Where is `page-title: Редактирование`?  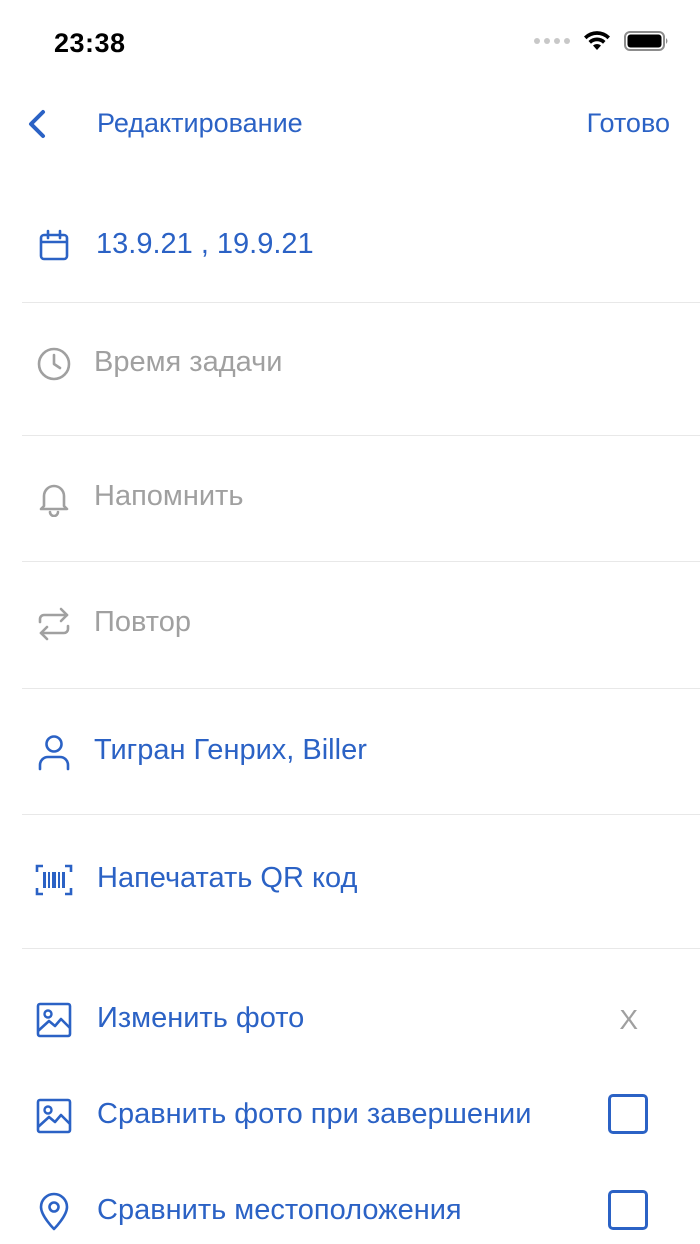 page-title: Редактирование is located at coordinates (200, 123).